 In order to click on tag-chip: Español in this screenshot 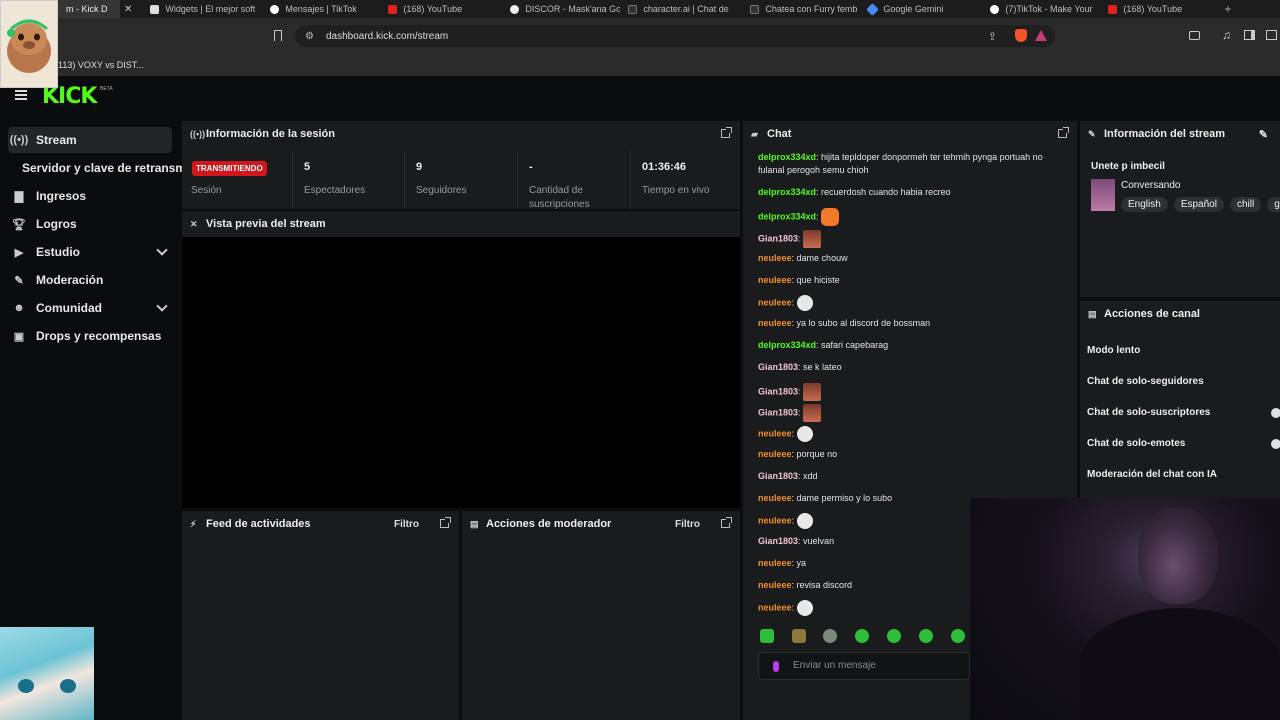, I will do `click(1198, 204)`.